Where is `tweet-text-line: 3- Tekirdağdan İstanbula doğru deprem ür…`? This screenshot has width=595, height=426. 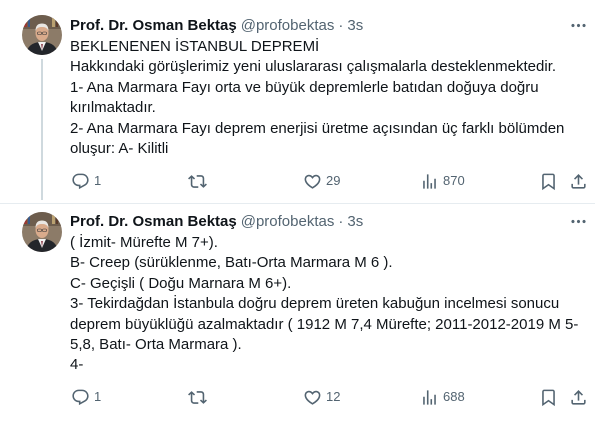 tweet-text-line: 3- Tekirdağdan İstanbula doğru deprem ür… is located at coordinates (315, 304).